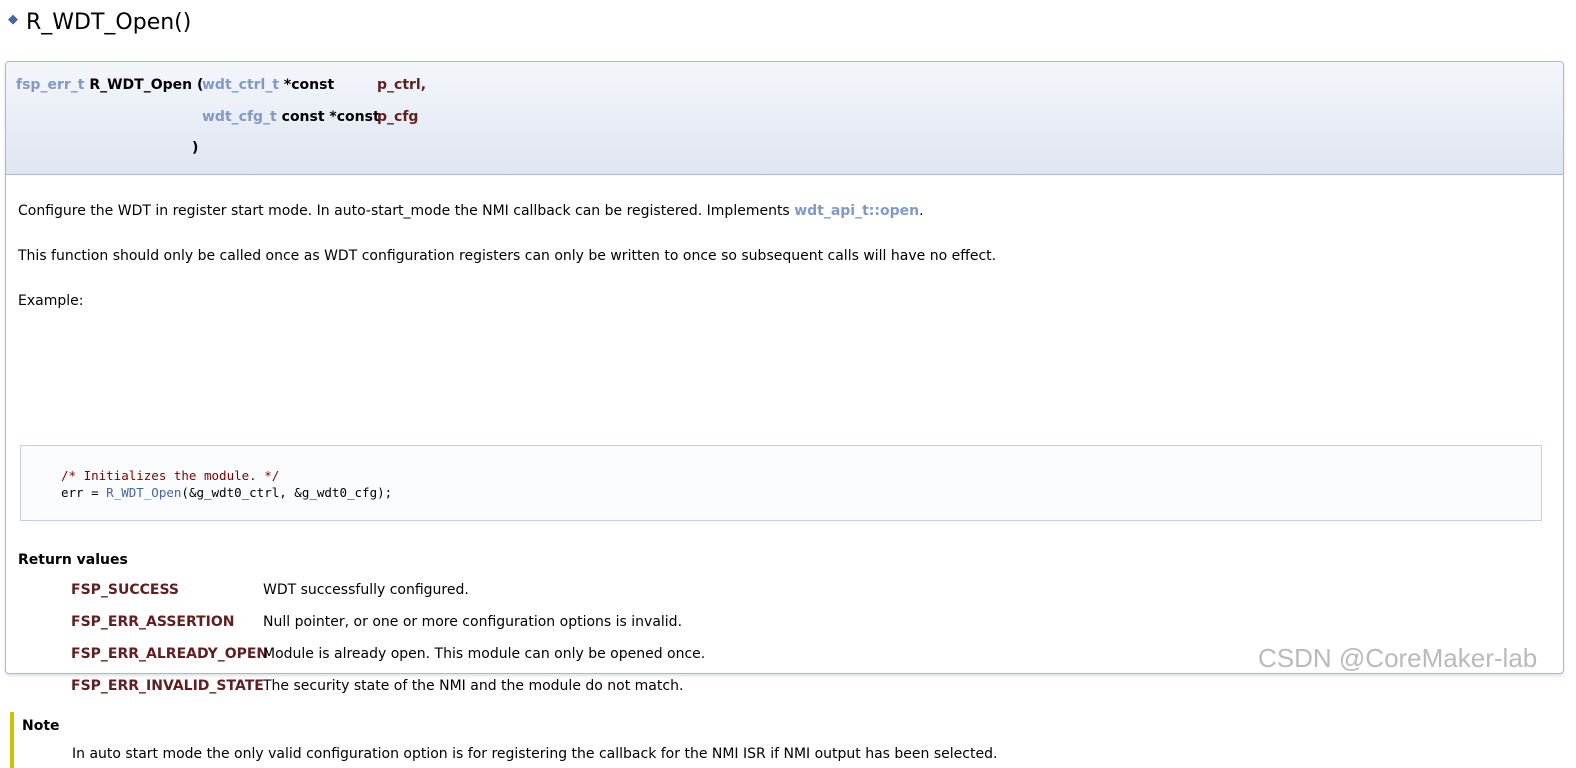  I want to click on page-title: ◆ R_WDT_Open(), so click(99, 22).